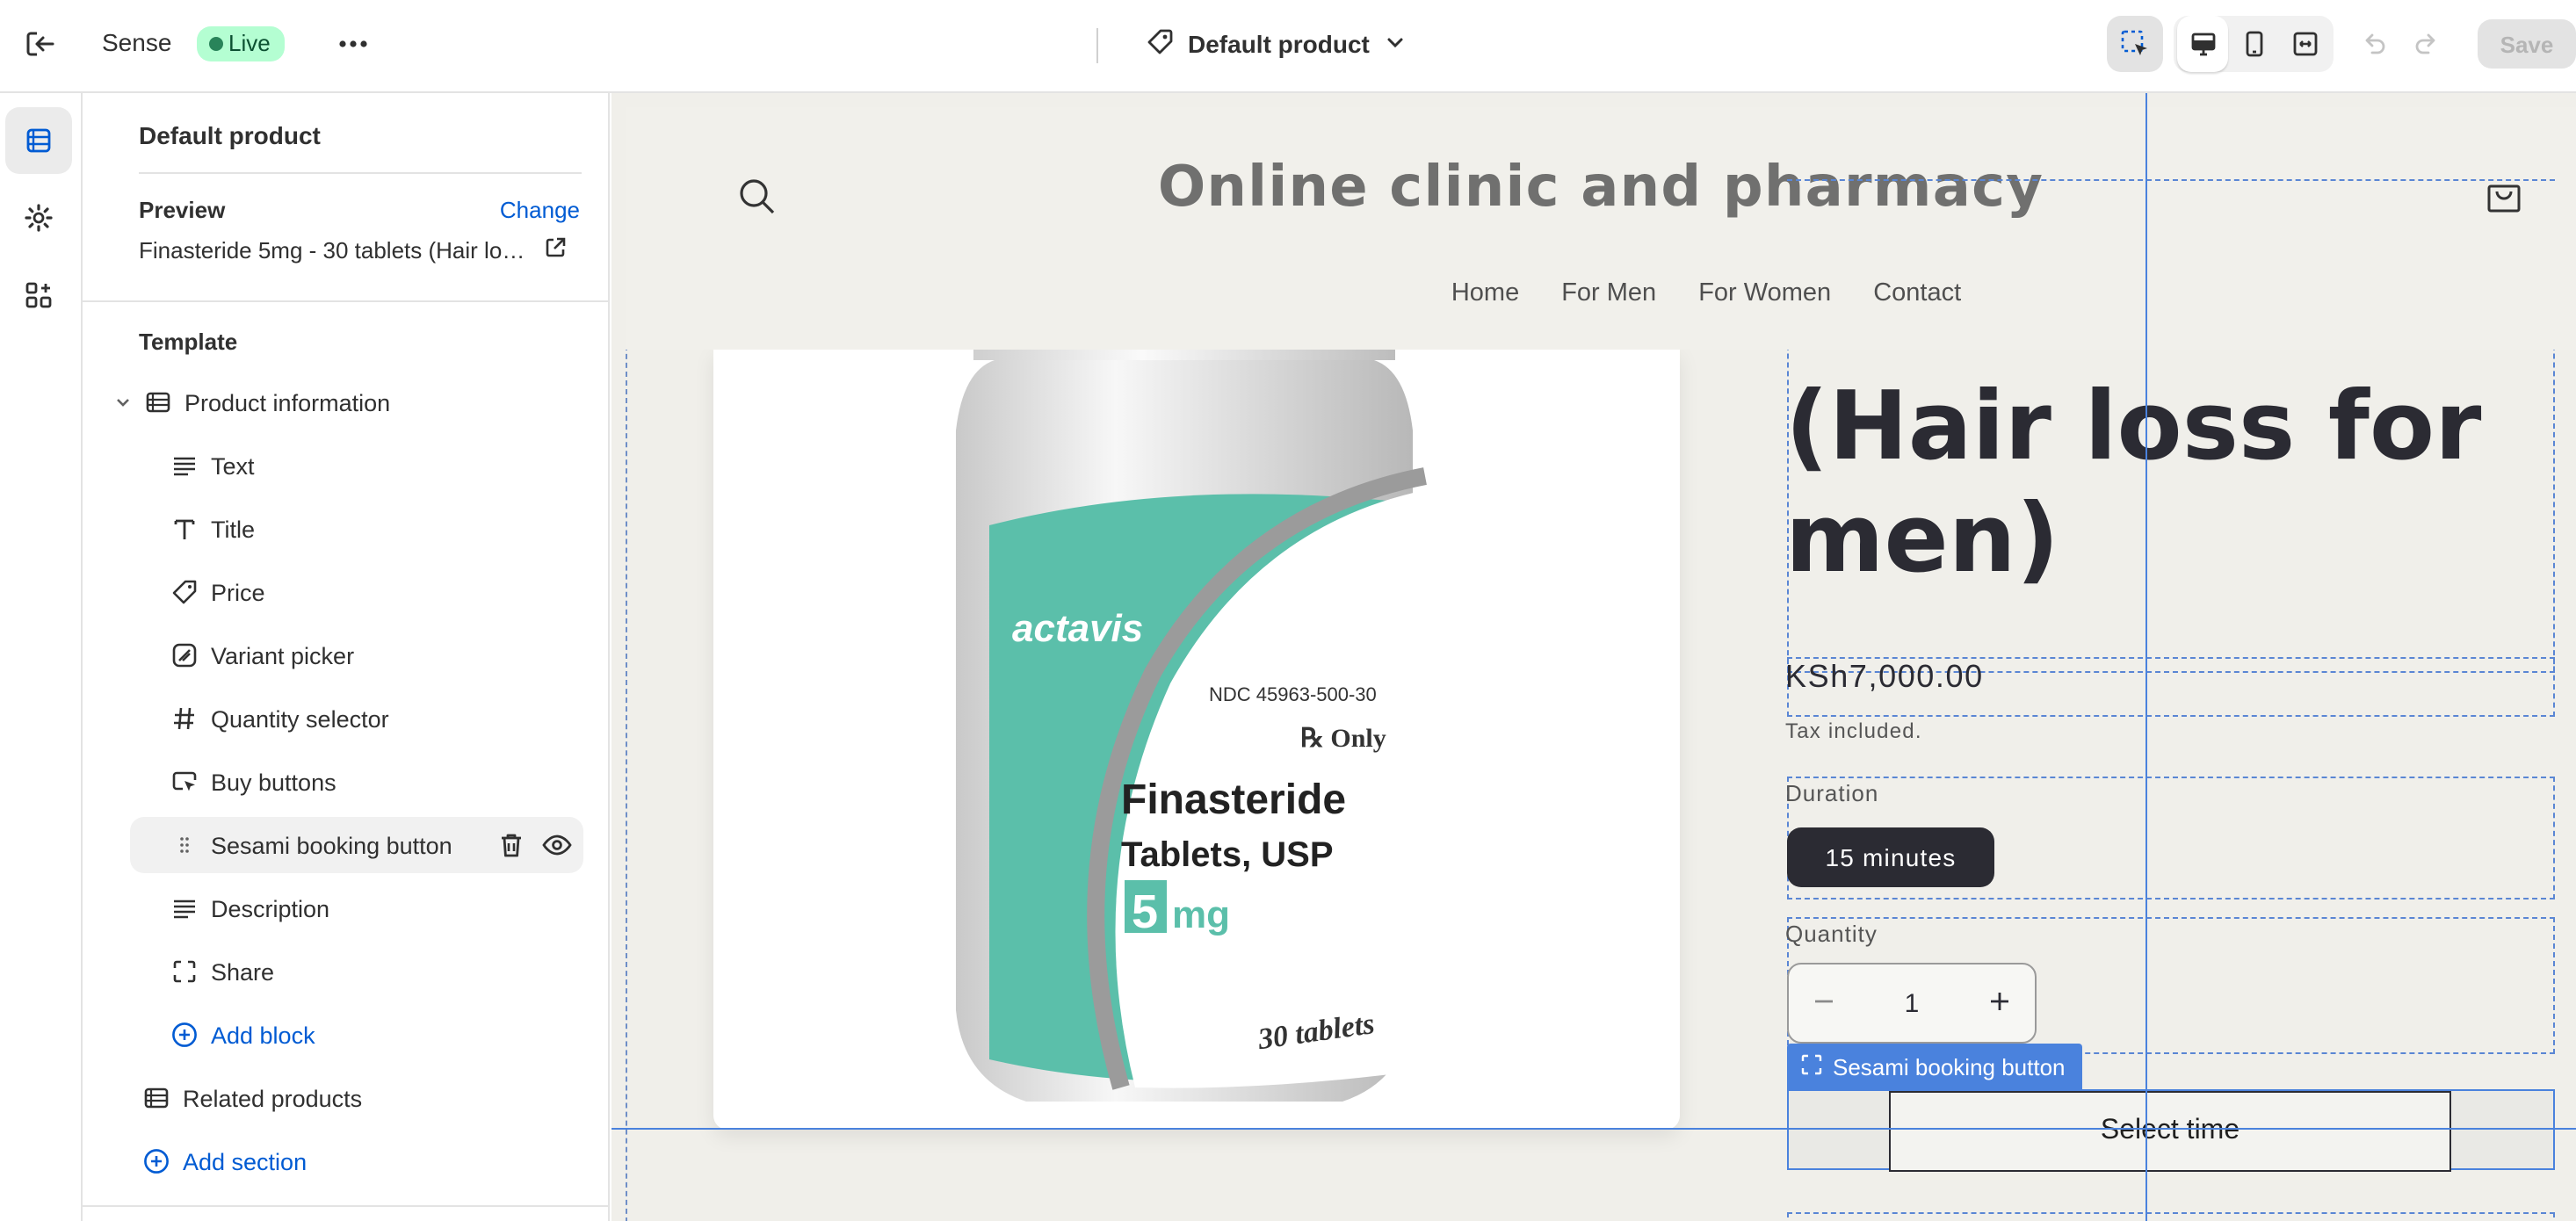 The width and height of the screenshot is (2576, 1221). Describe the element at coordinates (300, 719) in the screenshot. I see `block-label: Quantity selector` at that location.